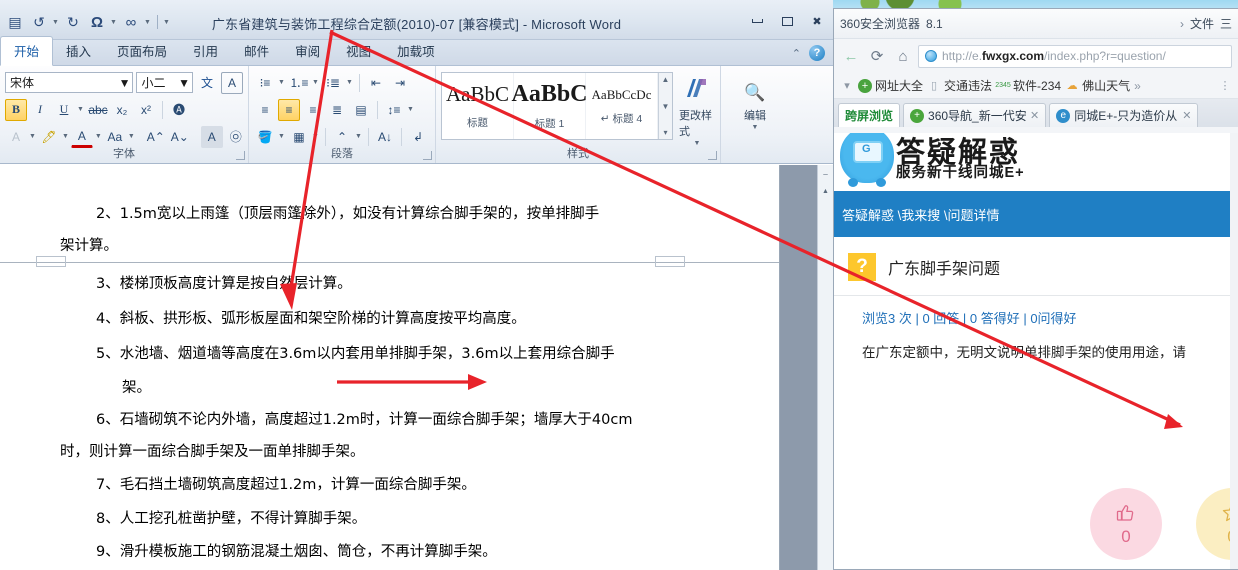 This screenshot has height=570, width=1238. I want to click on tab-page-layout: 页面布局, so click(142, 51).